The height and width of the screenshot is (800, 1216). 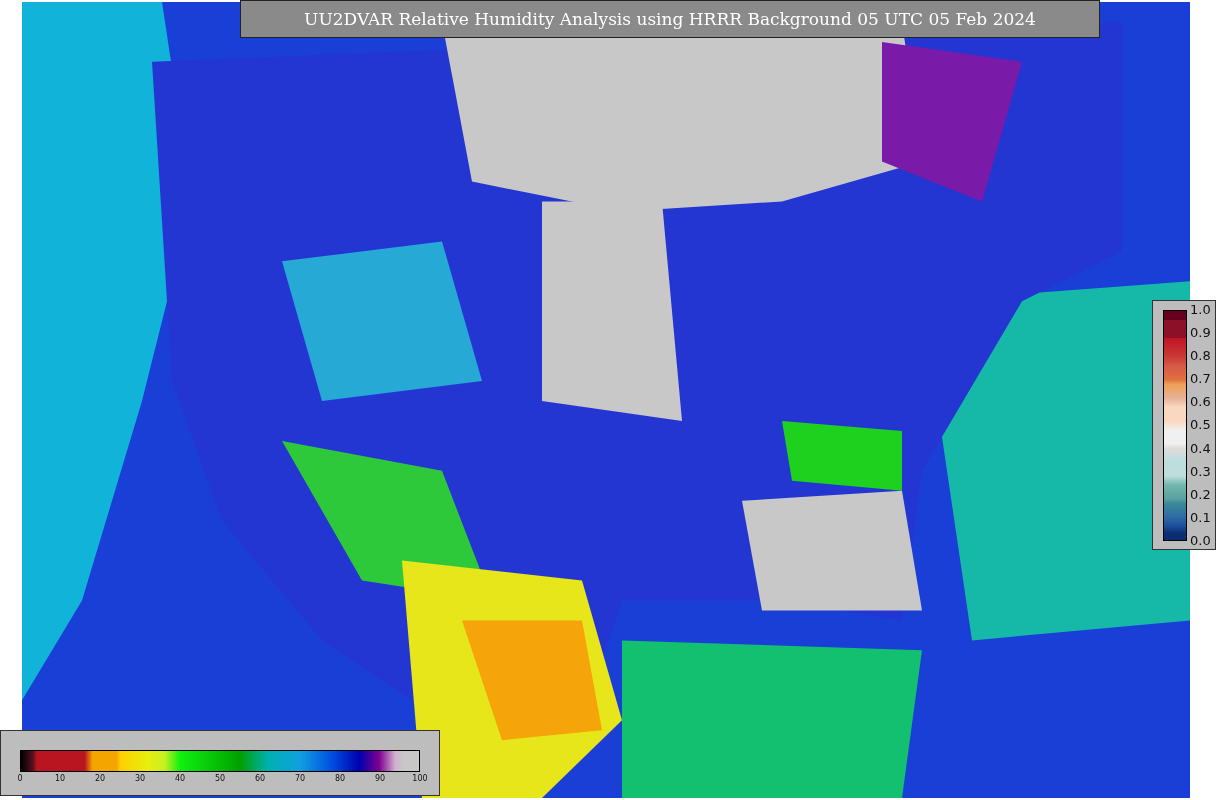 What do you see at coordinates (260, 778) in the screenshot?
I see `tick-label: 60` at bounding box center [260, 778].